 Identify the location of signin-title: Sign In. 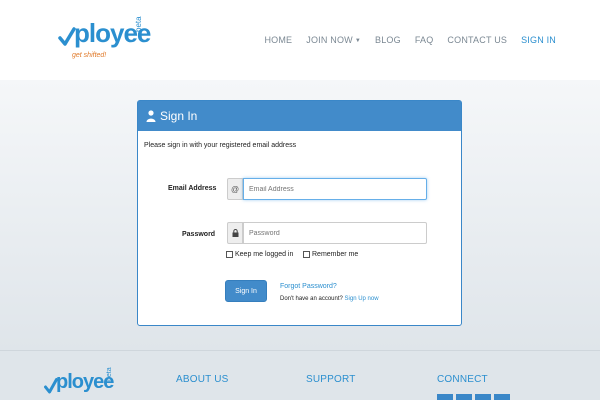
(179, 116).